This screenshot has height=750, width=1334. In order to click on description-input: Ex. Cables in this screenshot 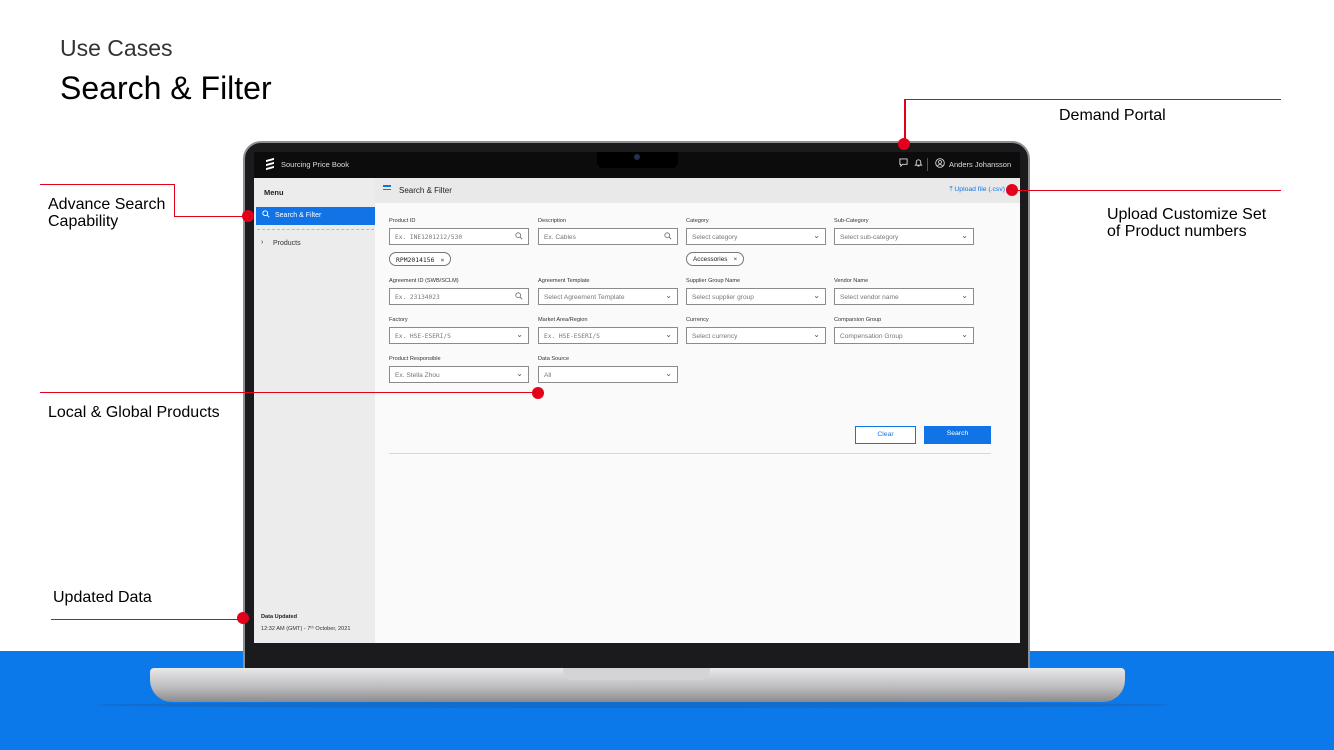, I will do `click(608, 236)`.